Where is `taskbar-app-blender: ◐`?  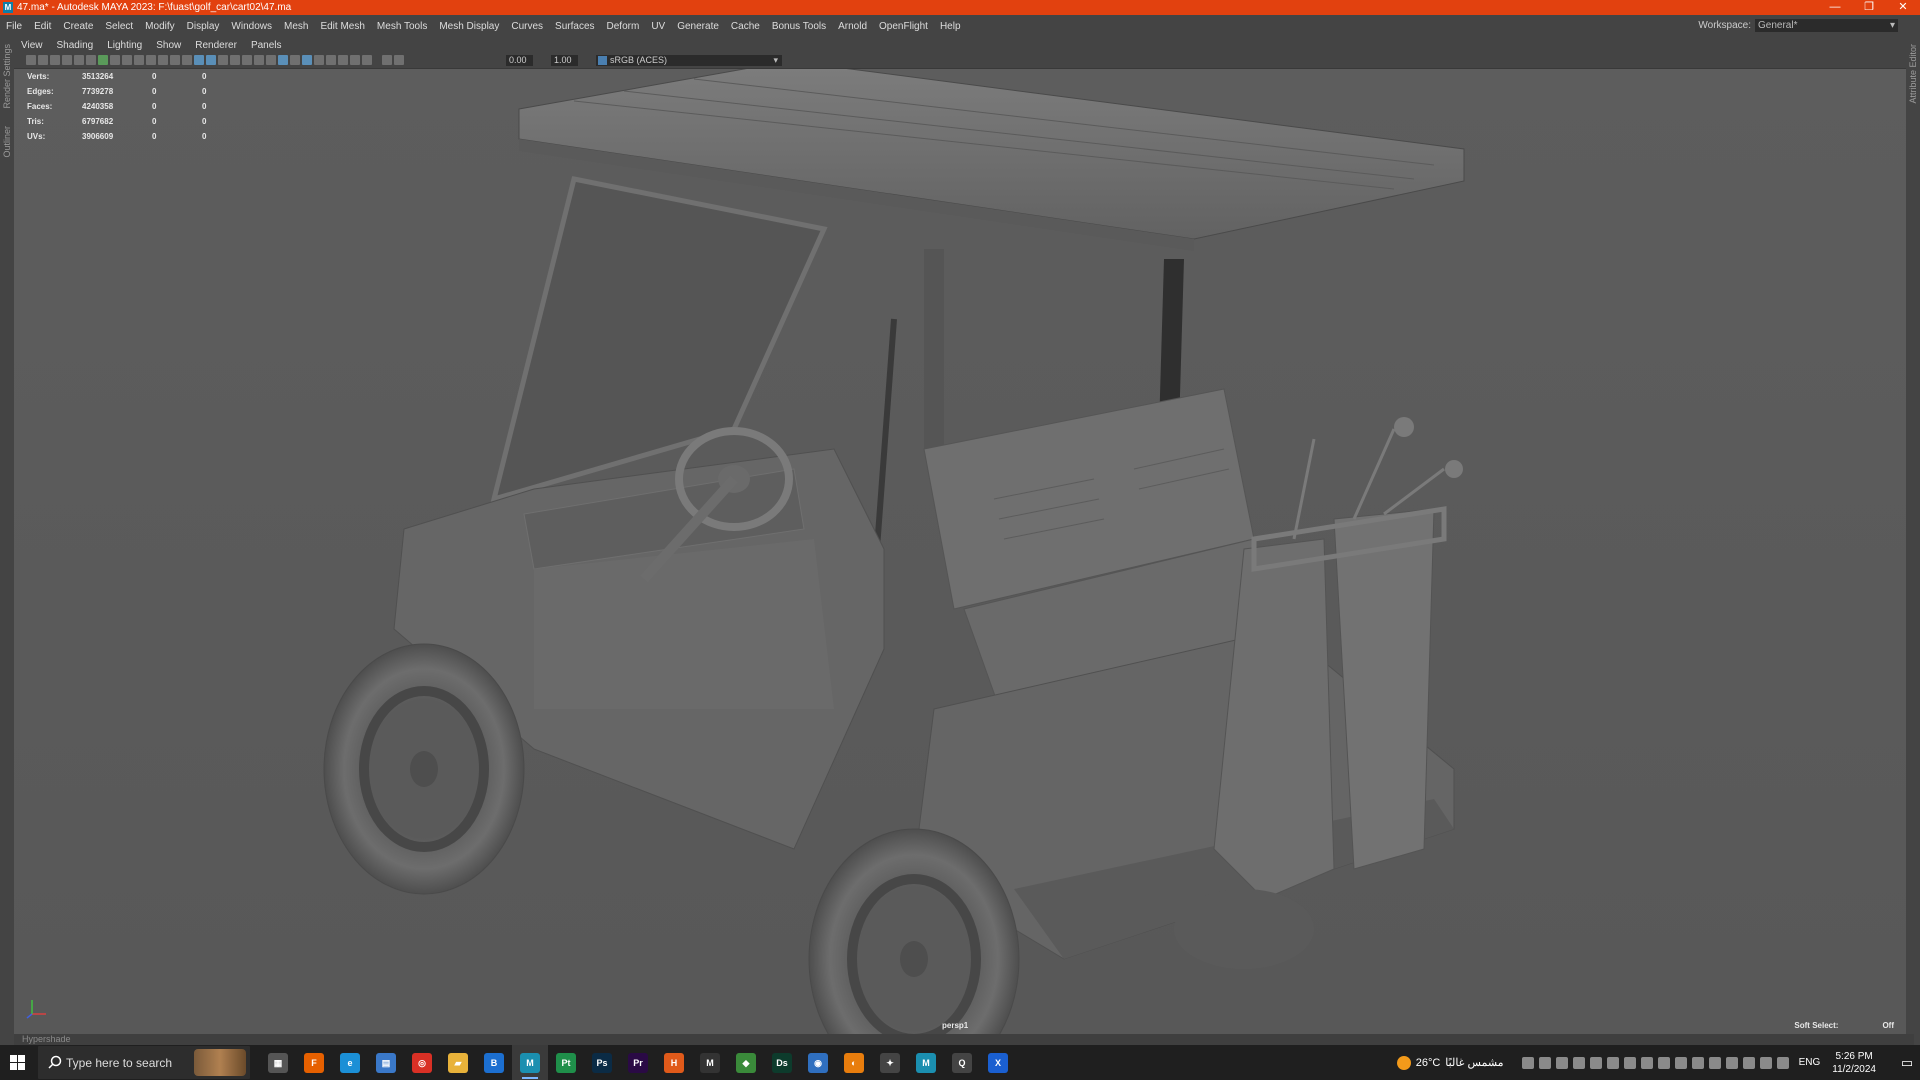 taskbar-app-blender: ◐ is located at coordinates (854, 1062).